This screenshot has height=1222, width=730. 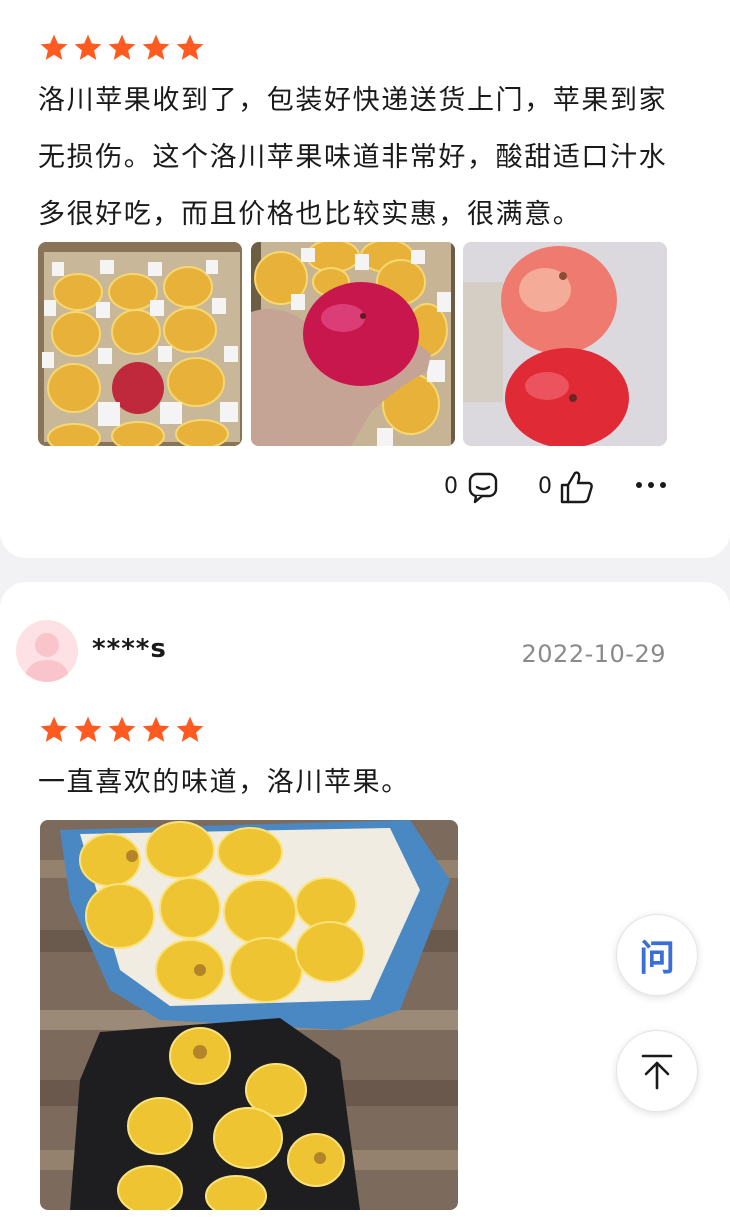 What do you see at coordinates (224, 782) in the screenshot?
I see `review-text: 一直喜欢的味道，洛川苹果。` at bounding box center [224, 782].